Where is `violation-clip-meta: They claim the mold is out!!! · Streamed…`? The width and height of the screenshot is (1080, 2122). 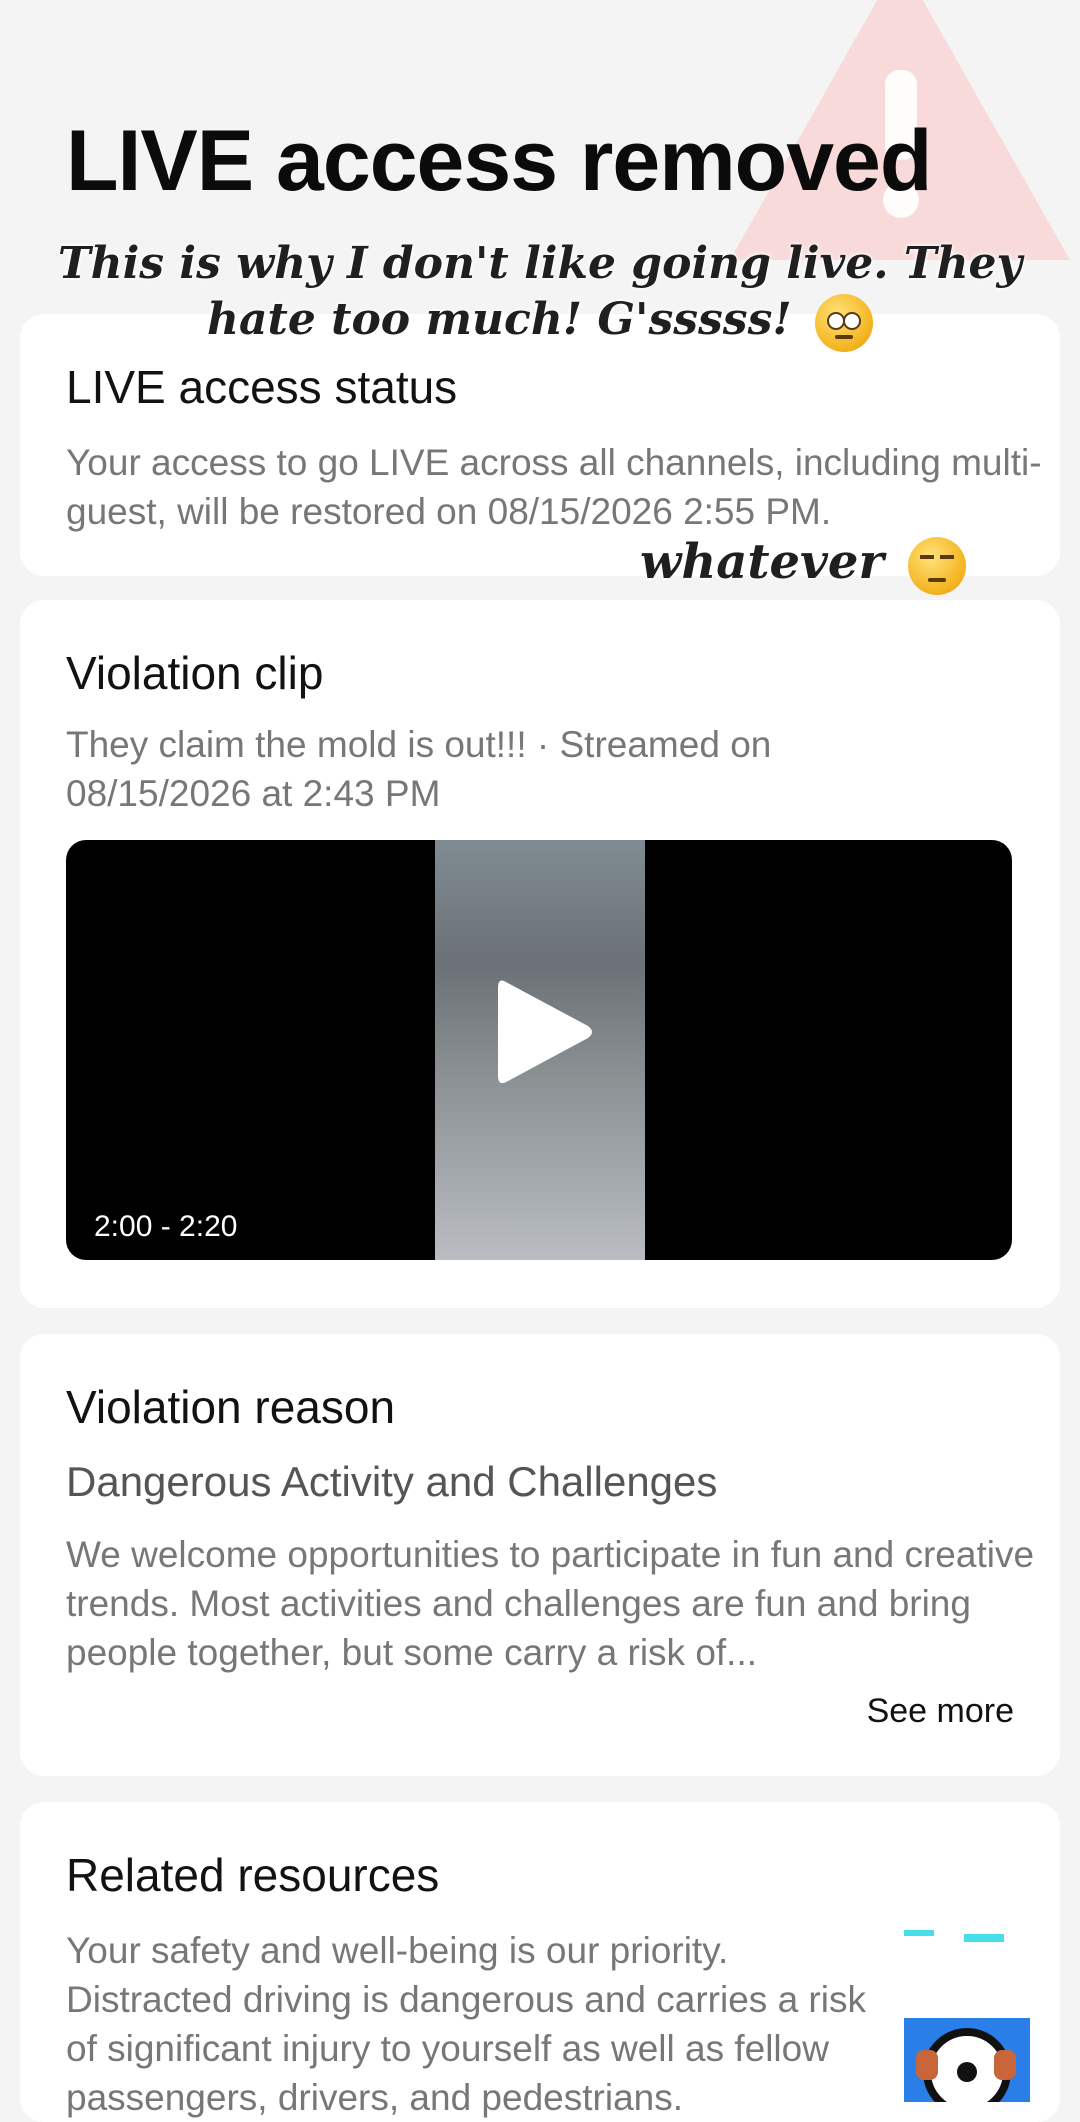 violation-clip-meta: They claim the mold is out!!! · Streamed… is located at coordinates (419, 769).